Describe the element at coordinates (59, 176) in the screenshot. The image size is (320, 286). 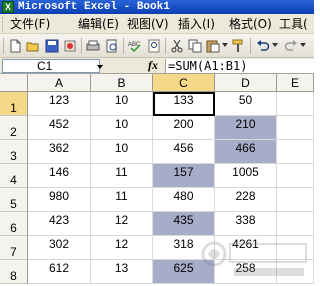
I see `cell-a4: 146` at that location.